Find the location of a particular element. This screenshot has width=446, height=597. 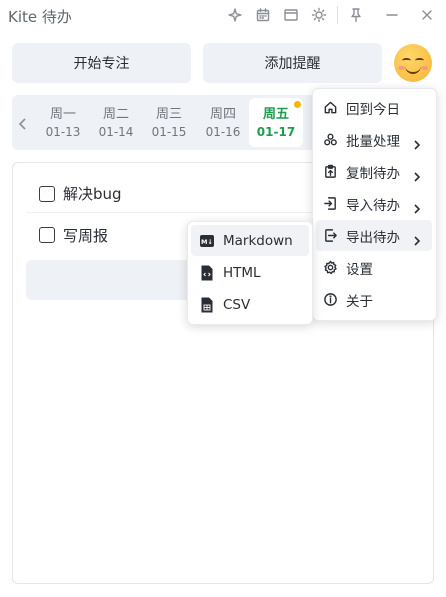

markdown-file-icon: M↓ is located at coordinates (207, 241).